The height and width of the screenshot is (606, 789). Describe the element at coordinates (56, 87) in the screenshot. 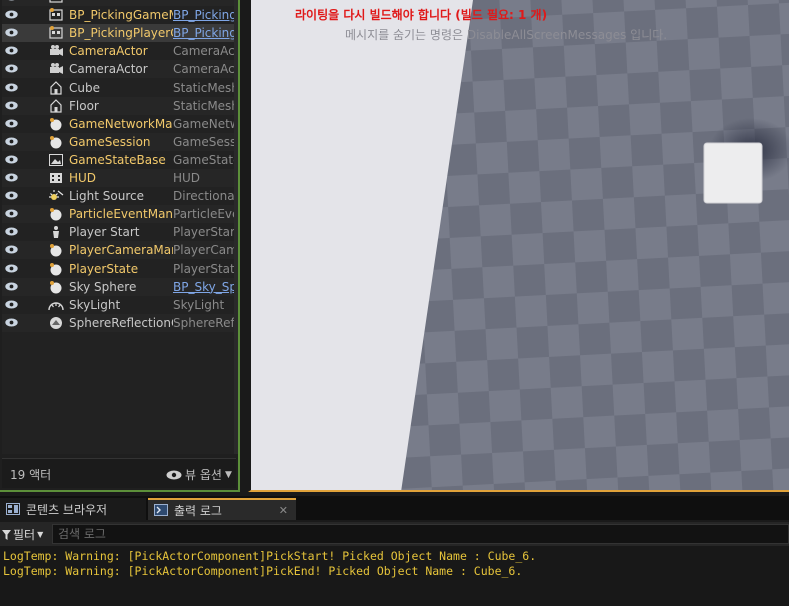

I see `house-icon` at that location.